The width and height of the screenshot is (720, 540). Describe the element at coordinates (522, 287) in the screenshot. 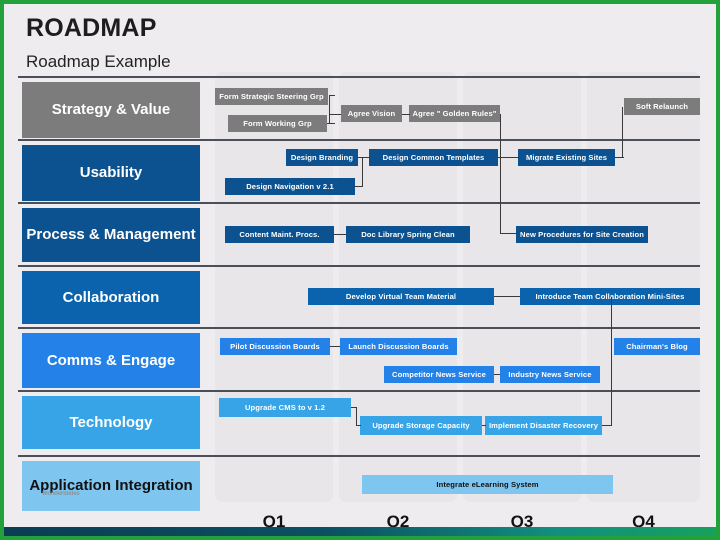

I see `quarter-panel-q3` at that location.